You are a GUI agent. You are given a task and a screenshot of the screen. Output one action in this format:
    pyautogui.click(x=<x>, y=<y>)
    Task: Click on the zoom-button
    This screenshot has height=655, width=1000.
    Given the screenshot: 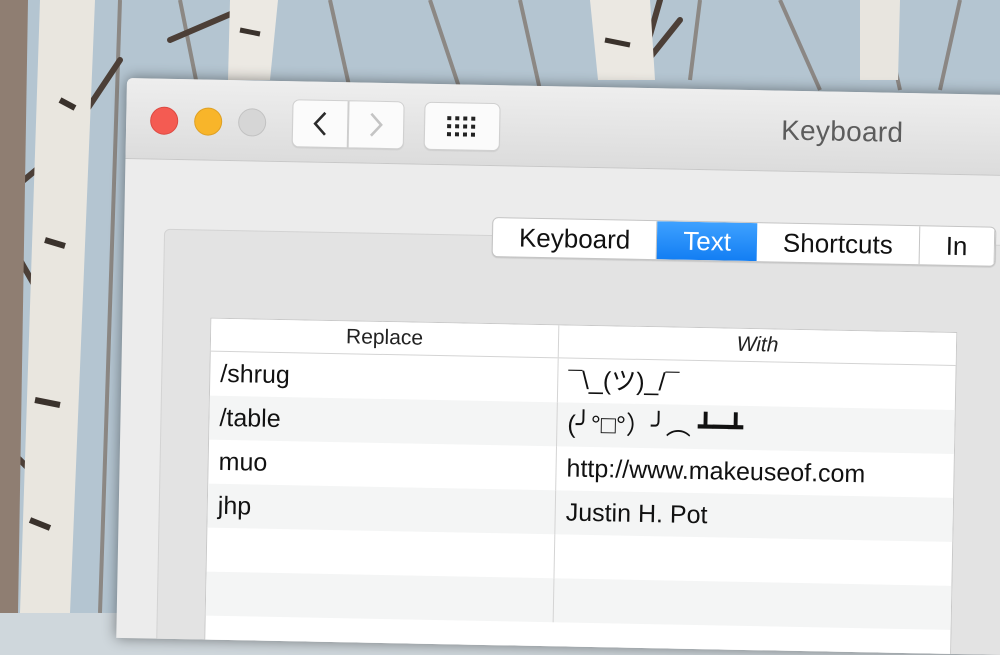 What is the action you would take?
    pyautogui.click(x=252, y=122)
    